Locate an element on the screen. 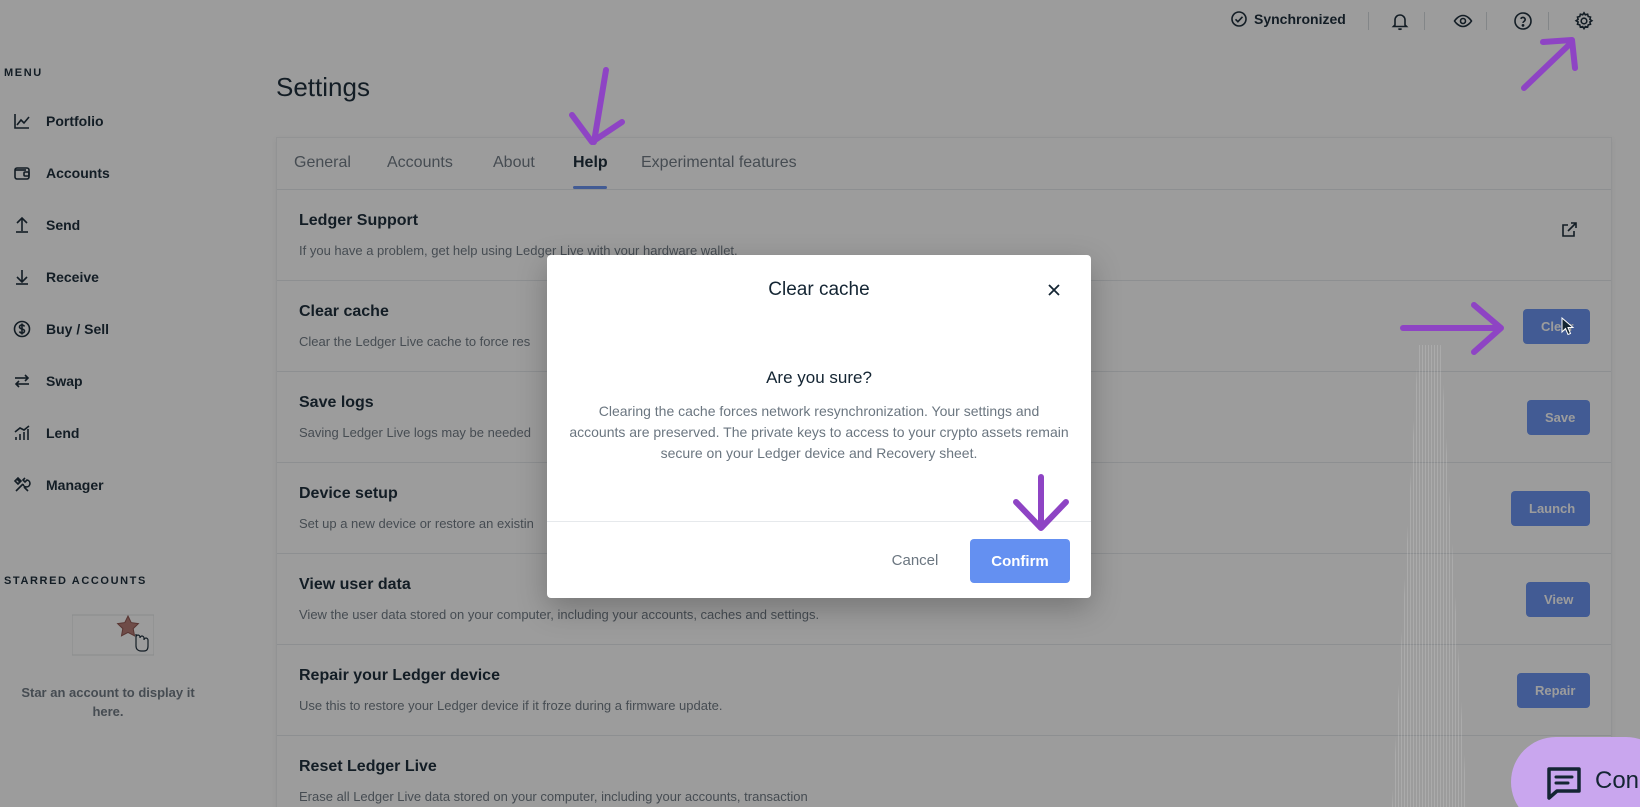  chat-widget: Con is located at coordinates (1575, 772).